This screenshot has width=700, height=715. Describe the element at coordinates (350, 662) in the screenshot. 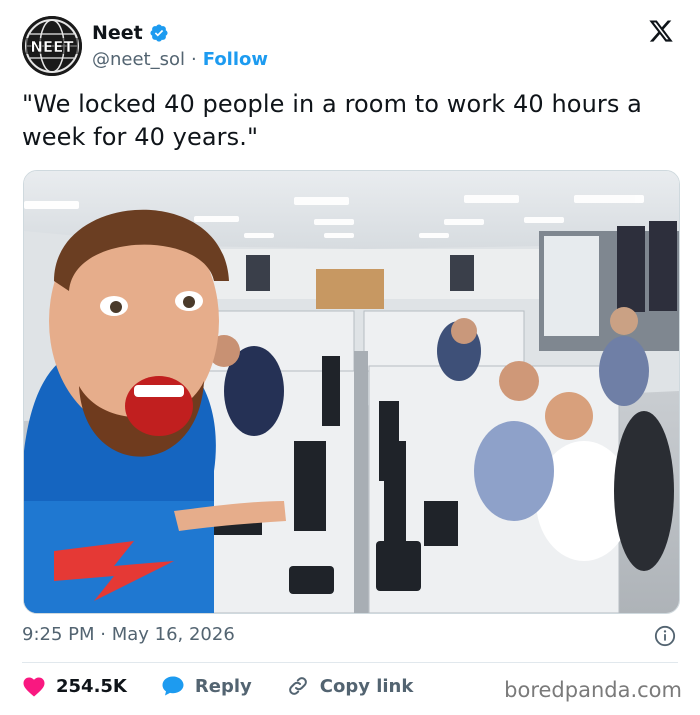

I see `divider` at that location.